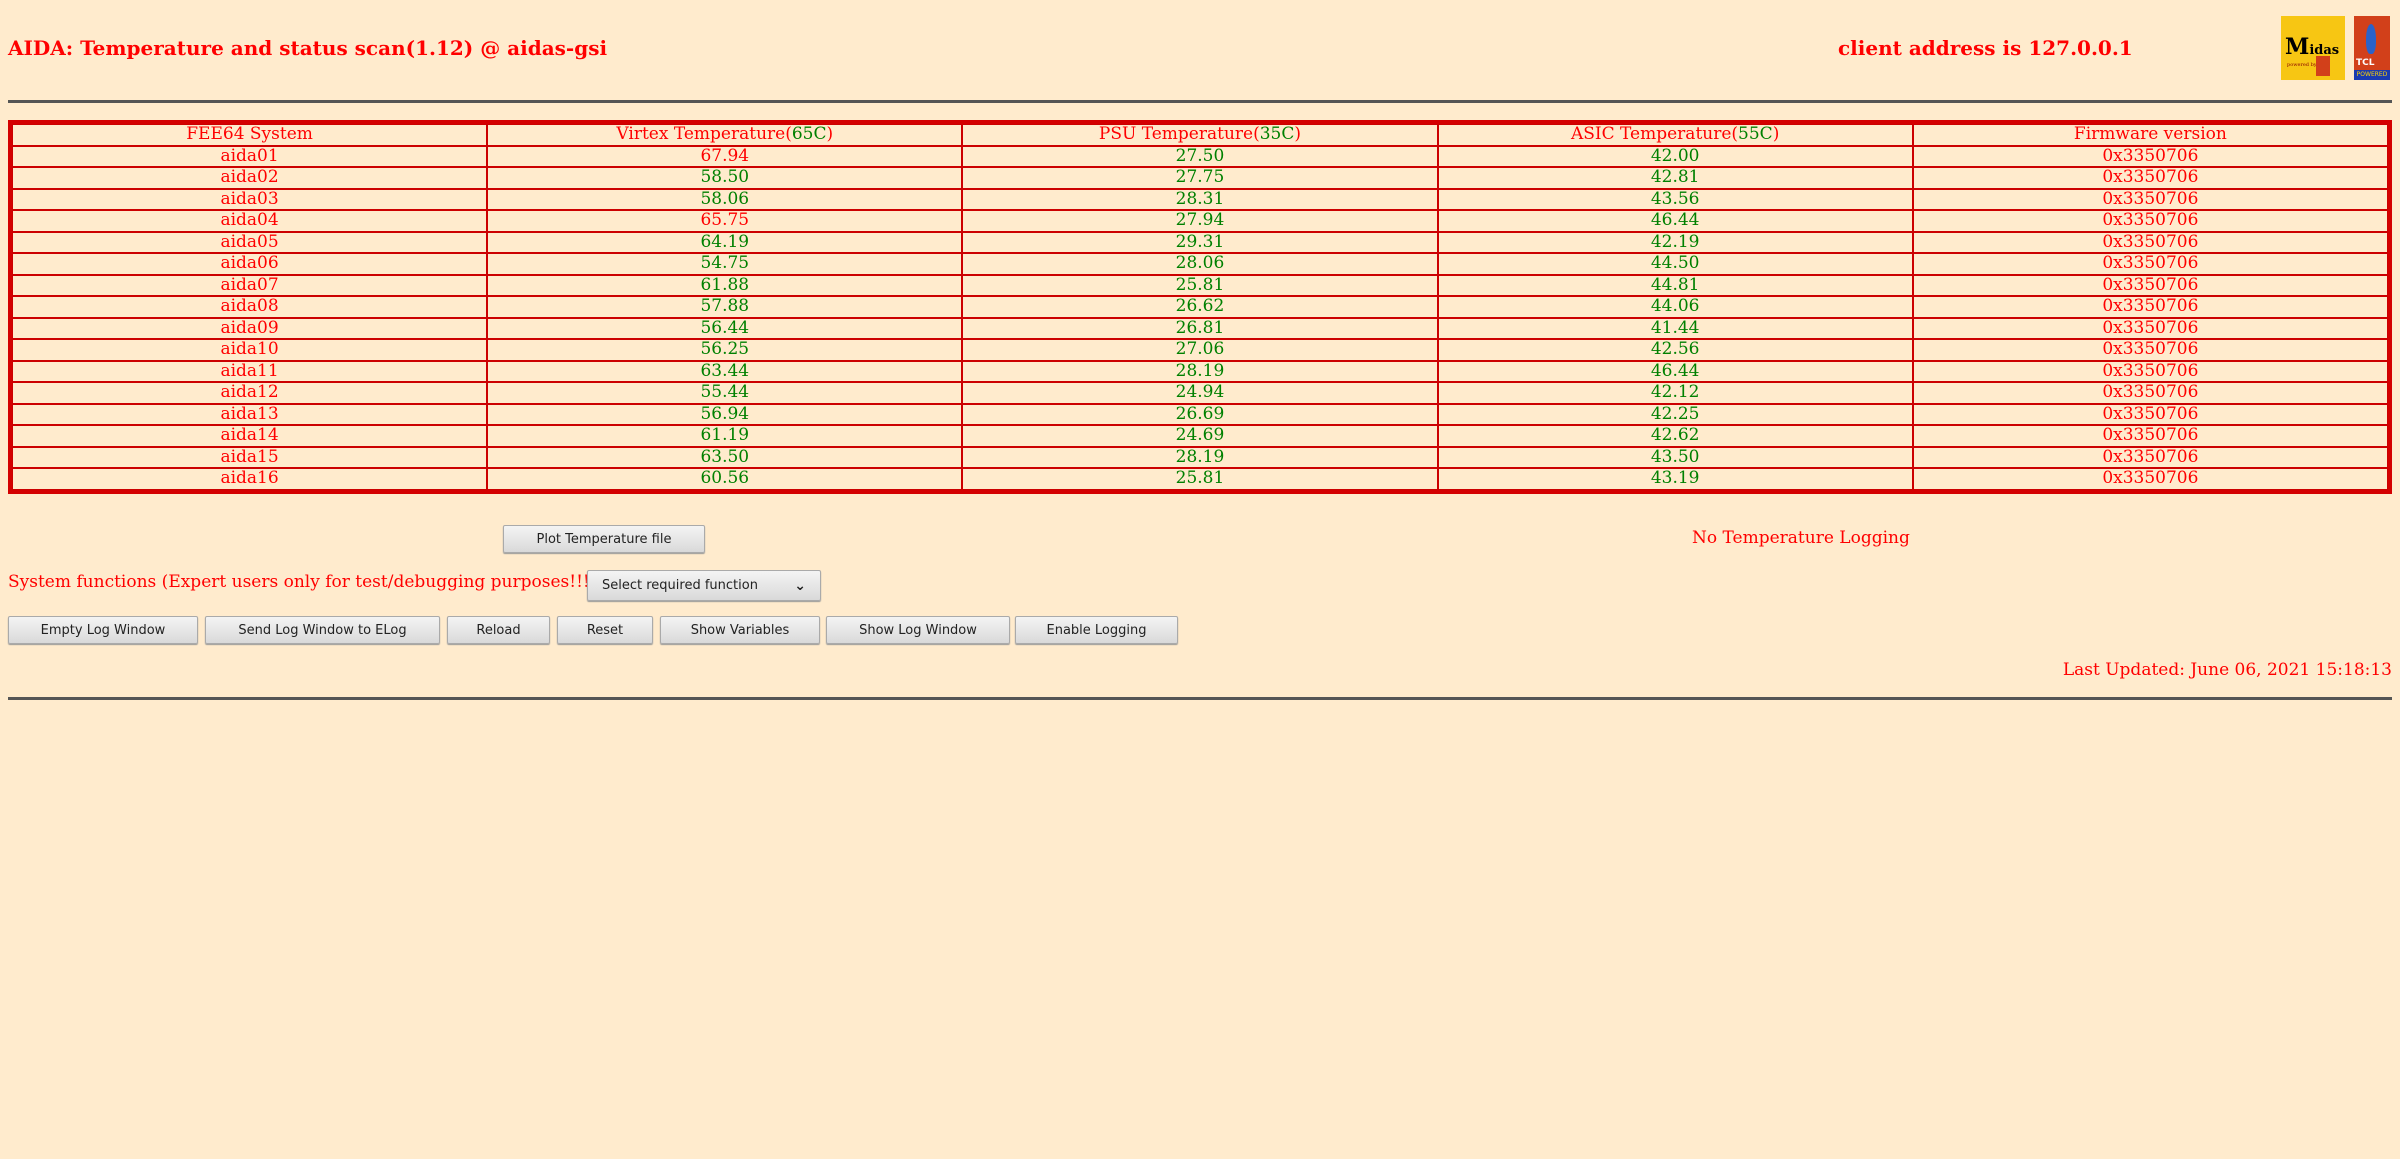 This screenshot has height=1159, width=2400. Describe the element at coordinates (1200, 371) in the screenshot. I see `psu-temp-cell: 28.19` at that location.